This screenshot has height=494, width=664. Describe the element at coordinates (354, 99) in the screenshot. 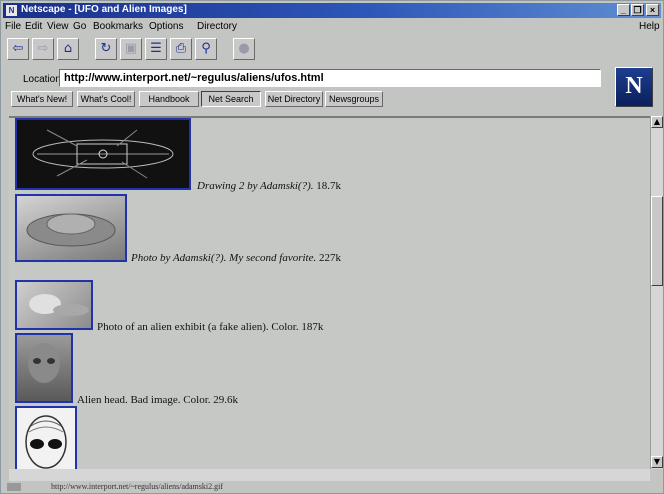

I see `newsgroups-button: Newsgroups` at that location.